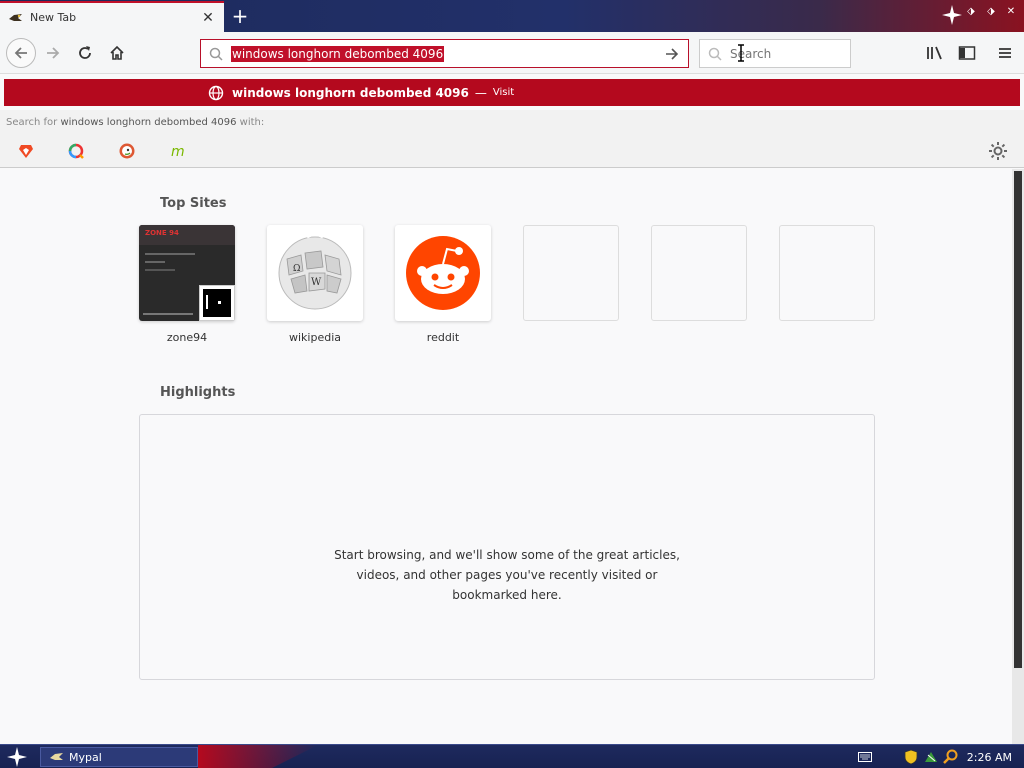  What do you see at coordinates (1011, 11) in the screenshot?
I see `close-window-icon: ✕` at bounding box center [1011, 11].